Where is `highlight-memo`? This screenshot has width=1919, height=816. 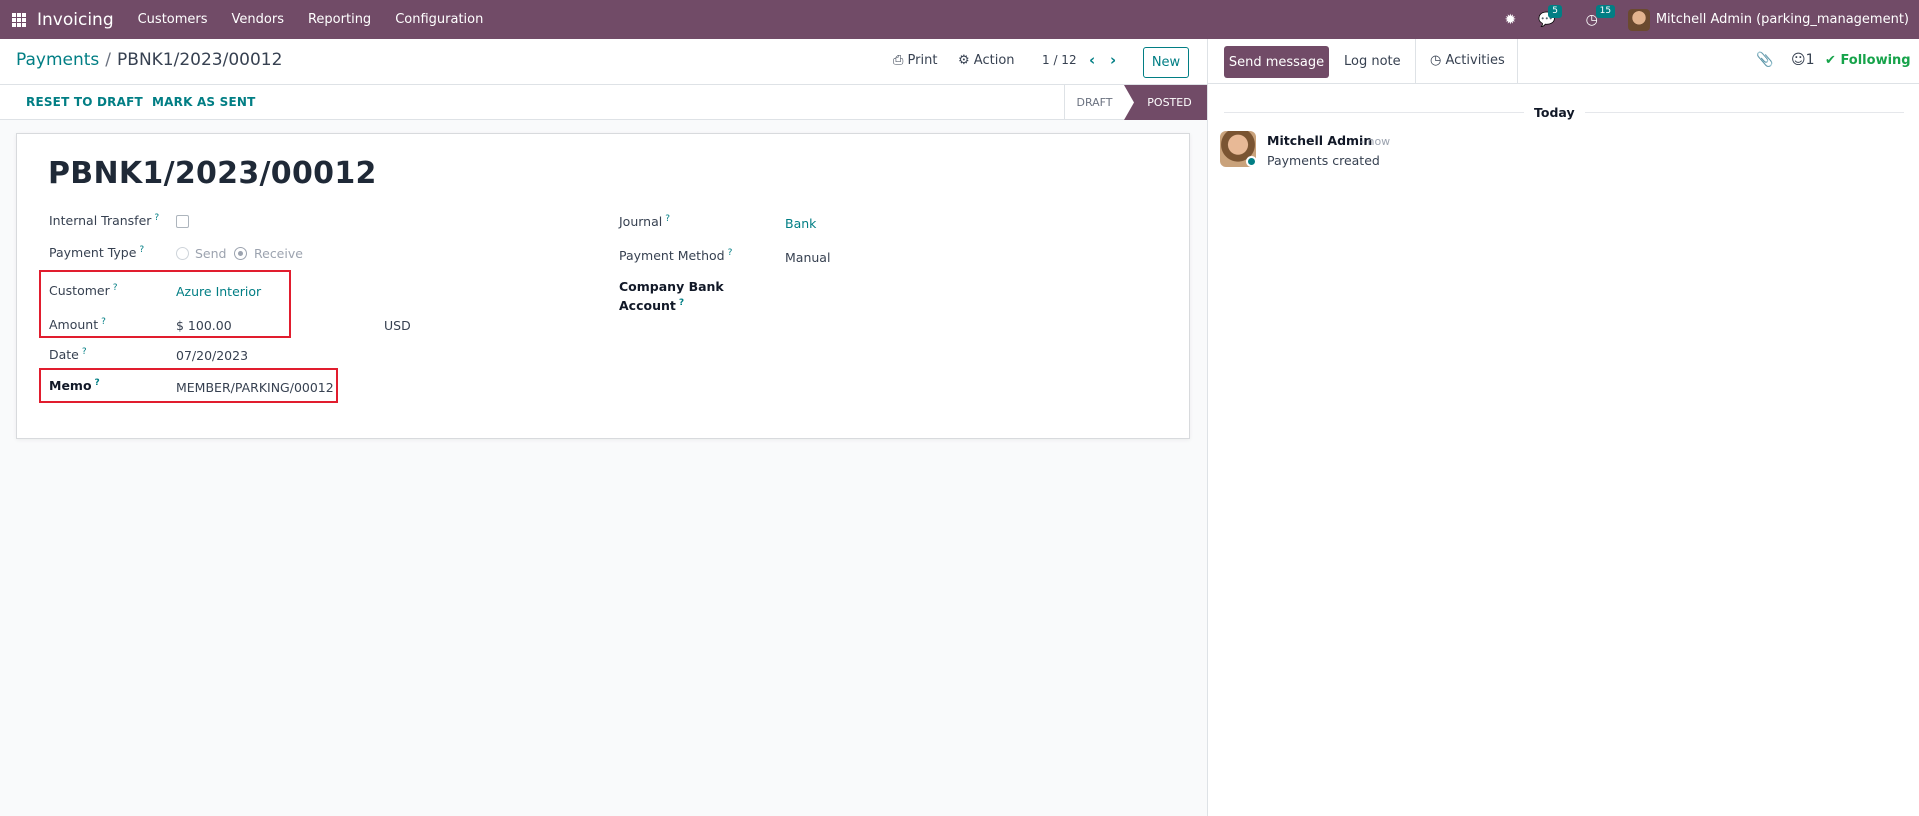
highlight-memo is located at coordinates (188, 385).